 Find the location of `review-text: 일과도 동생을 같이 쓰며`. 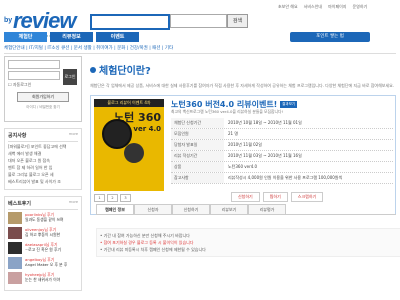

review-text: 일과도 동생을 같이 쓰며 is located at coordinates (44, 219).